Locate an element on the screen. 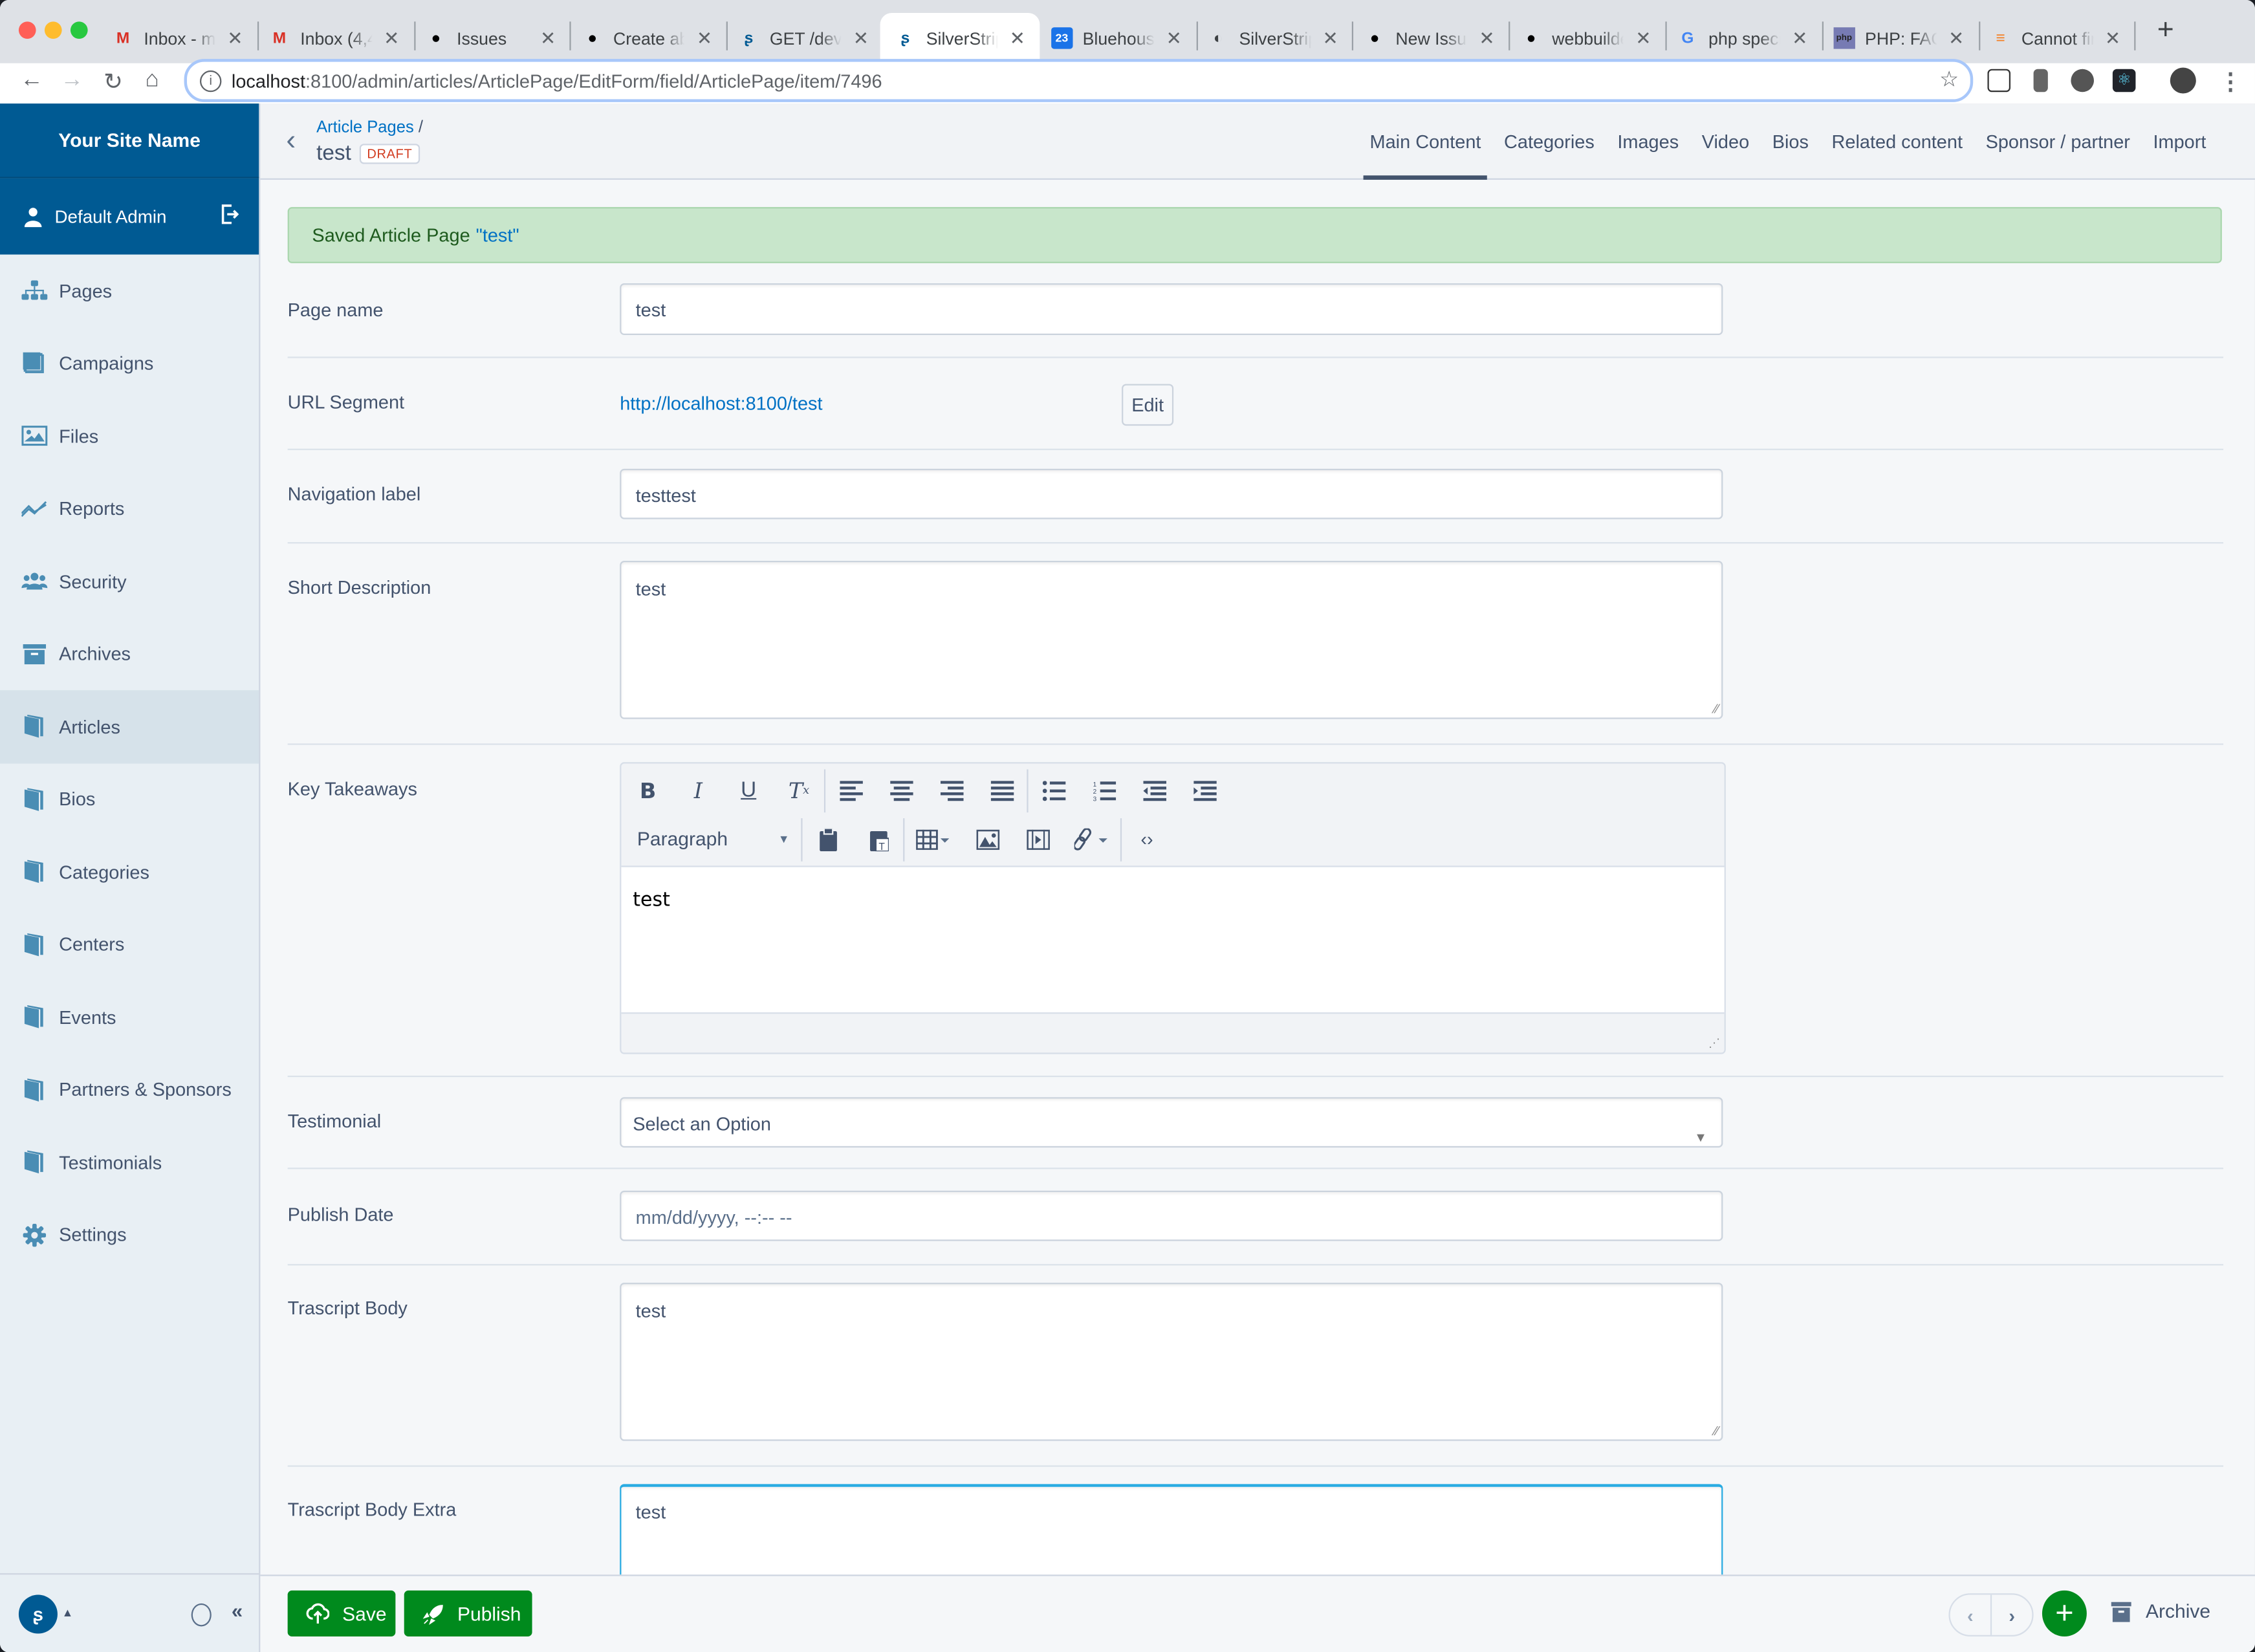  browser-tab: ʂ GET /dev/ ✕ is located at coordinates (803, 38).